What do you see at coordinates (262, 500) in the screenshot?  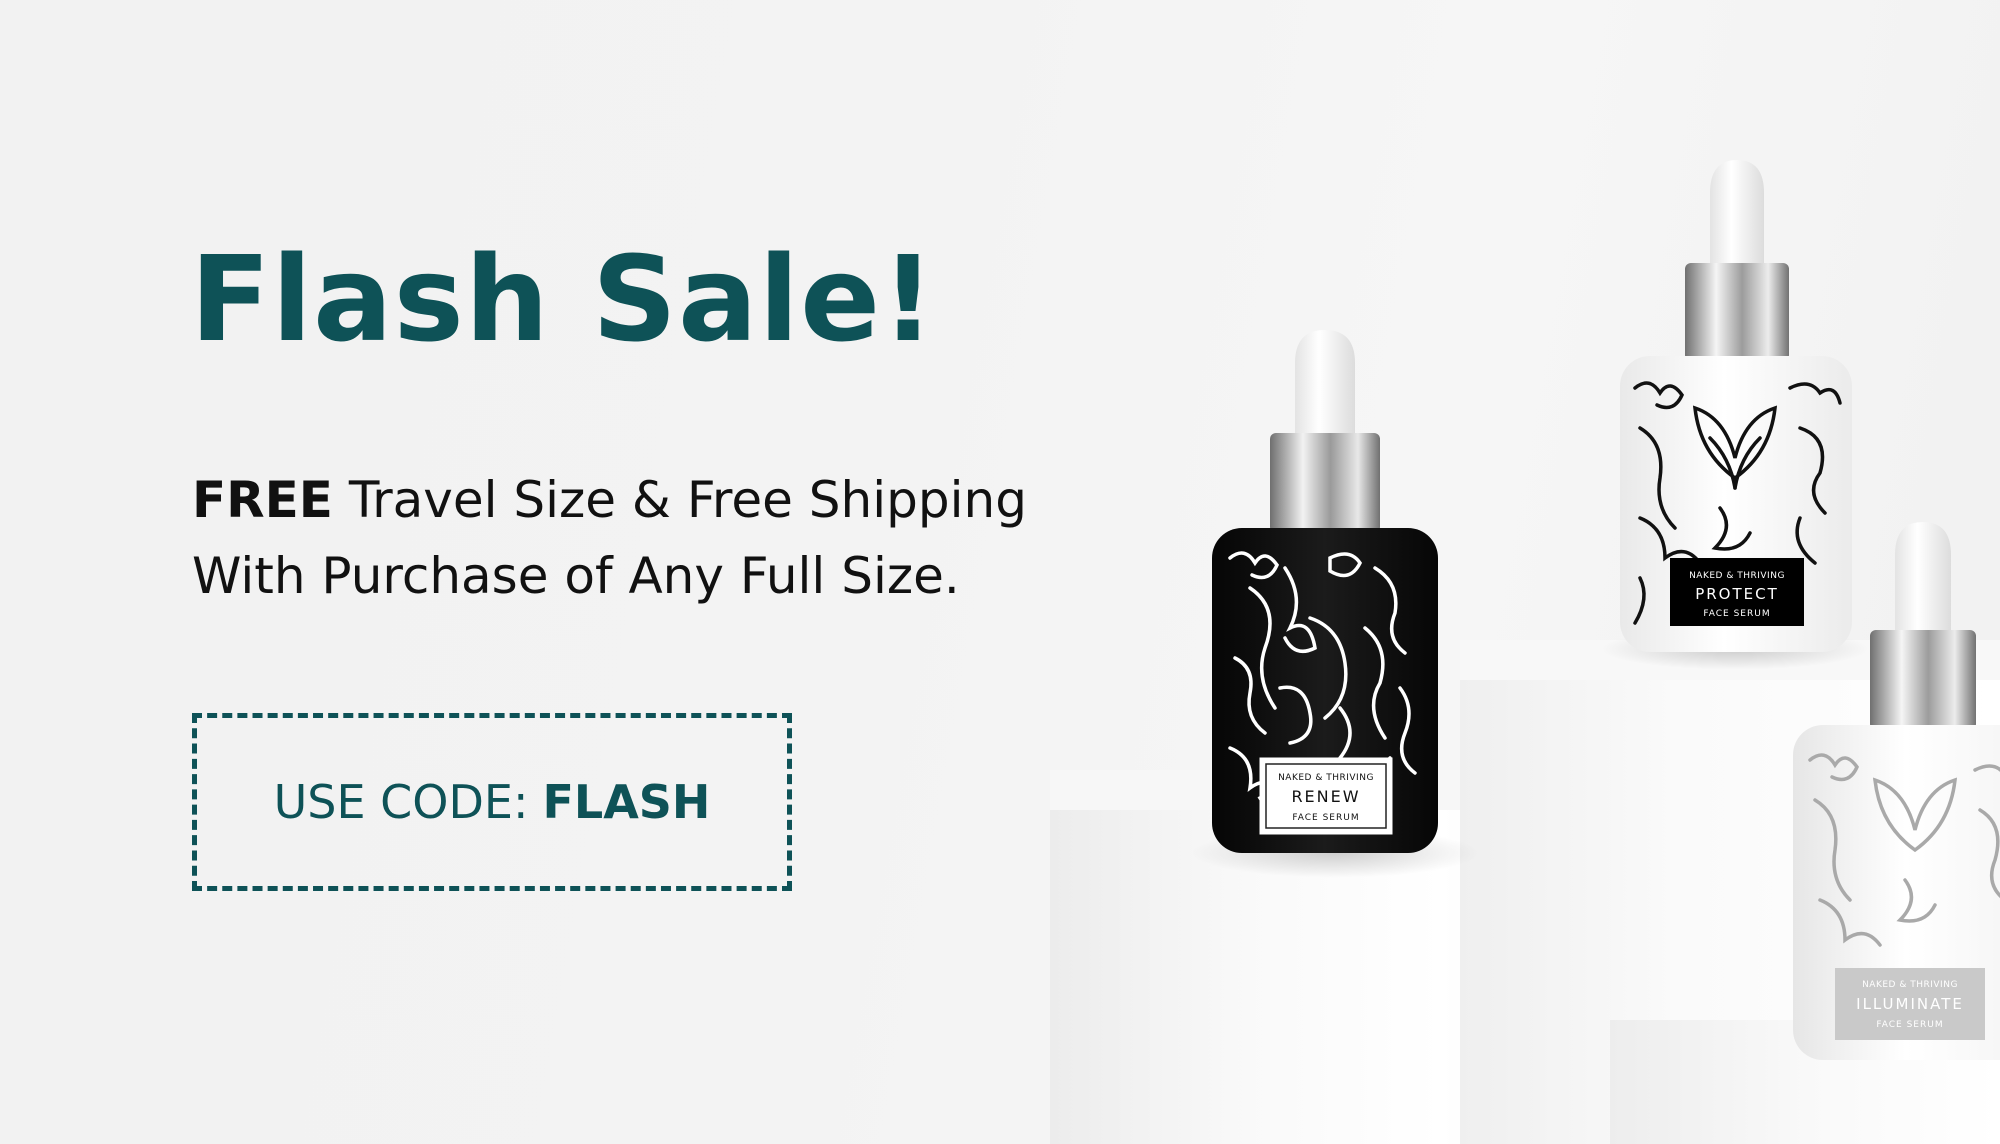 I see `offer-free: FREE` at bounding box center [262, 500].